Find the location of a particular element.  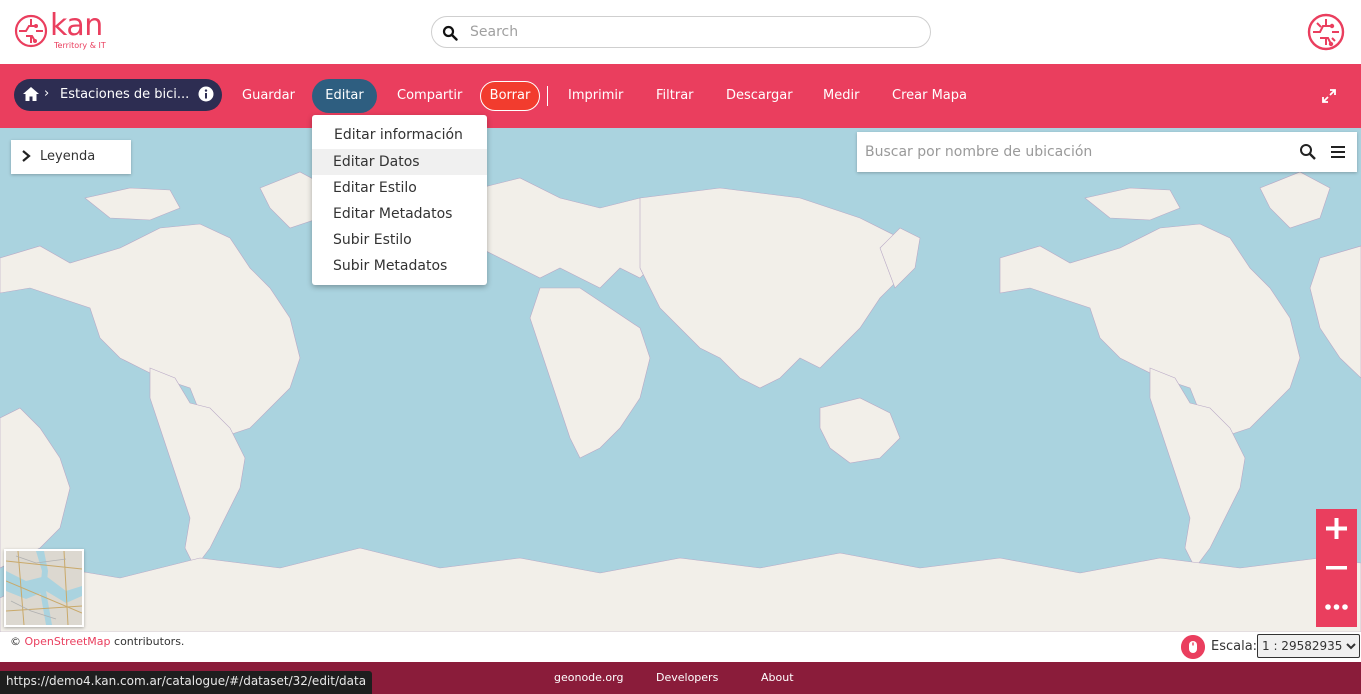

borrar-button: Borrar is located at coordinates (510, 96).